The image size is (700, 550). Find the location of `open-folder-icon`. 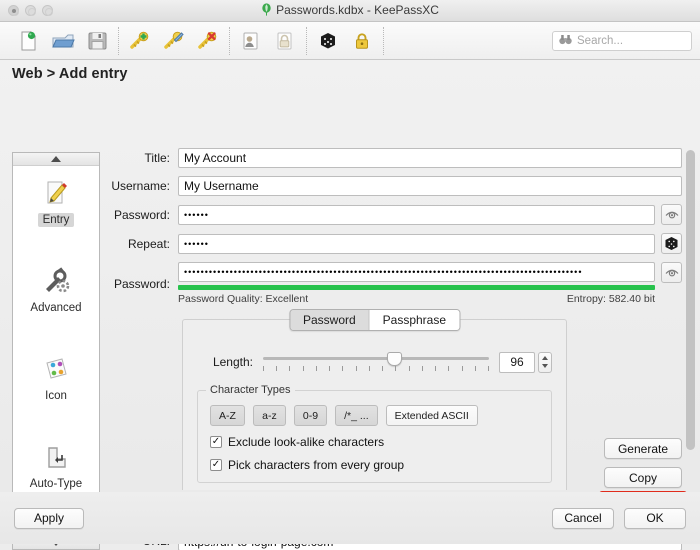

open-folder-icon is located at coordinates (63, 40).